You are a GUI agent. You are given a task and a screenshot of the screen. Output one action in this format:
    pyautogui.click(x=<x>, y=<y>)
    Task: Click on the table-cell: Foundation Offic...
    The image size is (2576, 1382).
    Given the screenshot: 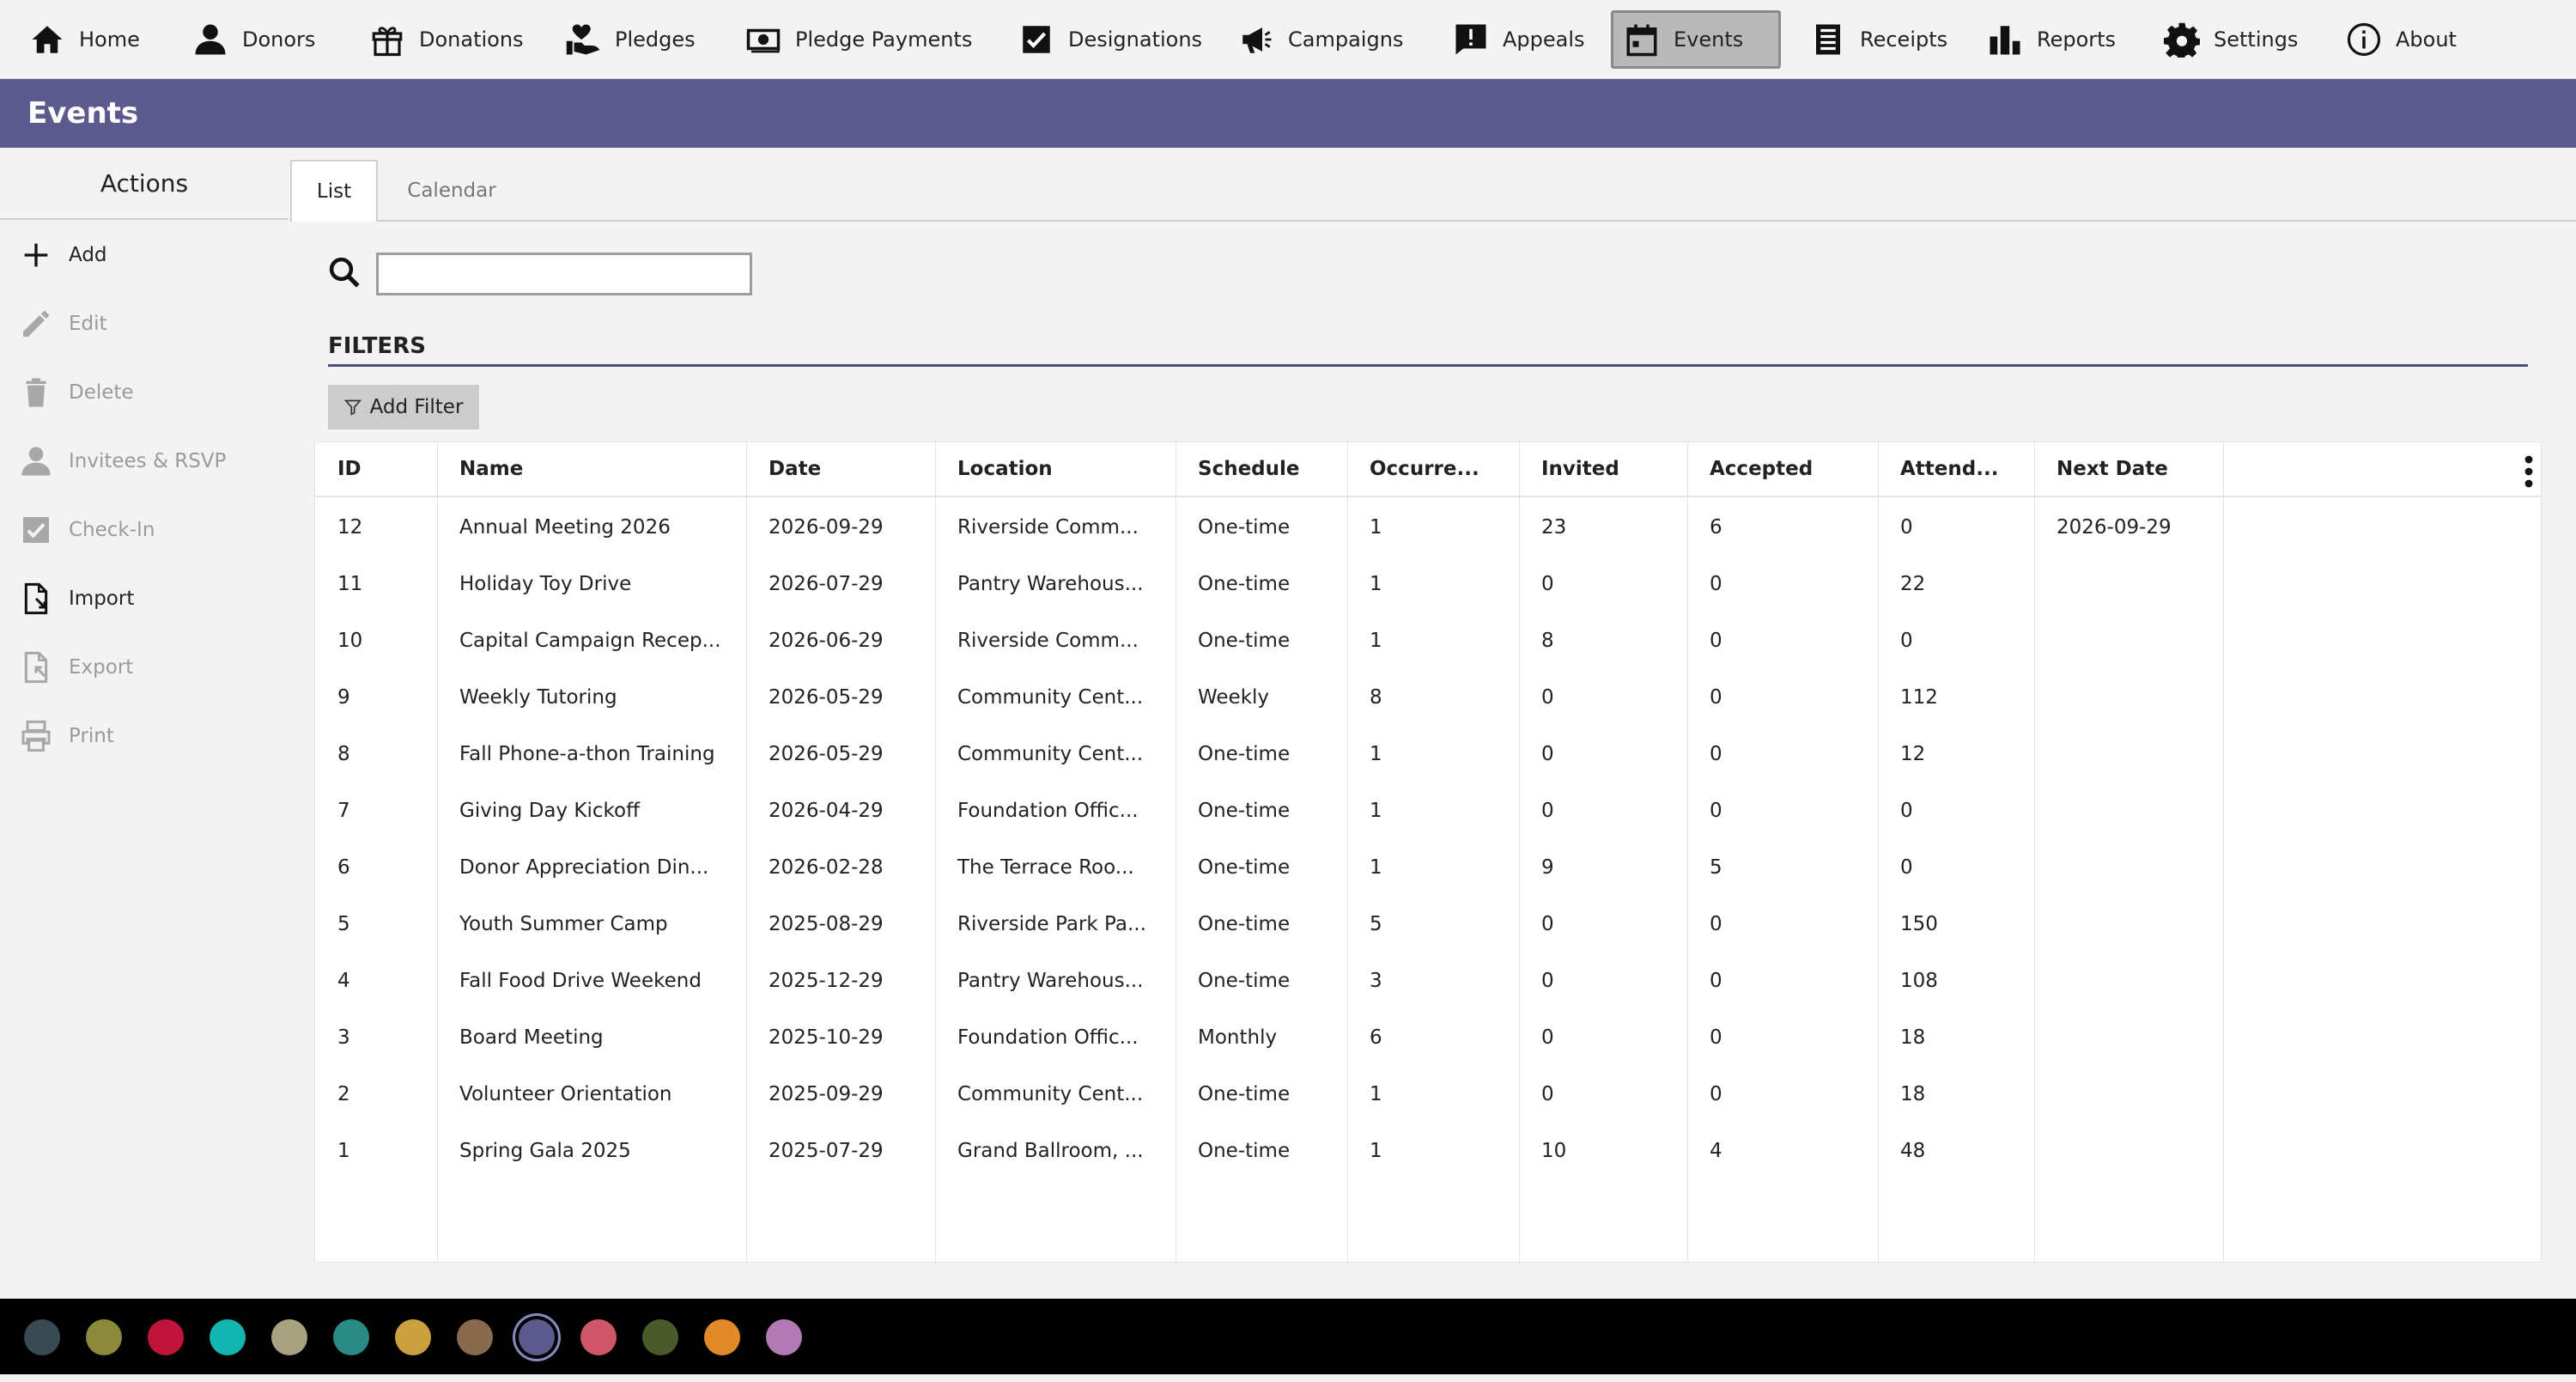 What is the action you would take?
    pyautogui.click(x=1048, y=1037)
    